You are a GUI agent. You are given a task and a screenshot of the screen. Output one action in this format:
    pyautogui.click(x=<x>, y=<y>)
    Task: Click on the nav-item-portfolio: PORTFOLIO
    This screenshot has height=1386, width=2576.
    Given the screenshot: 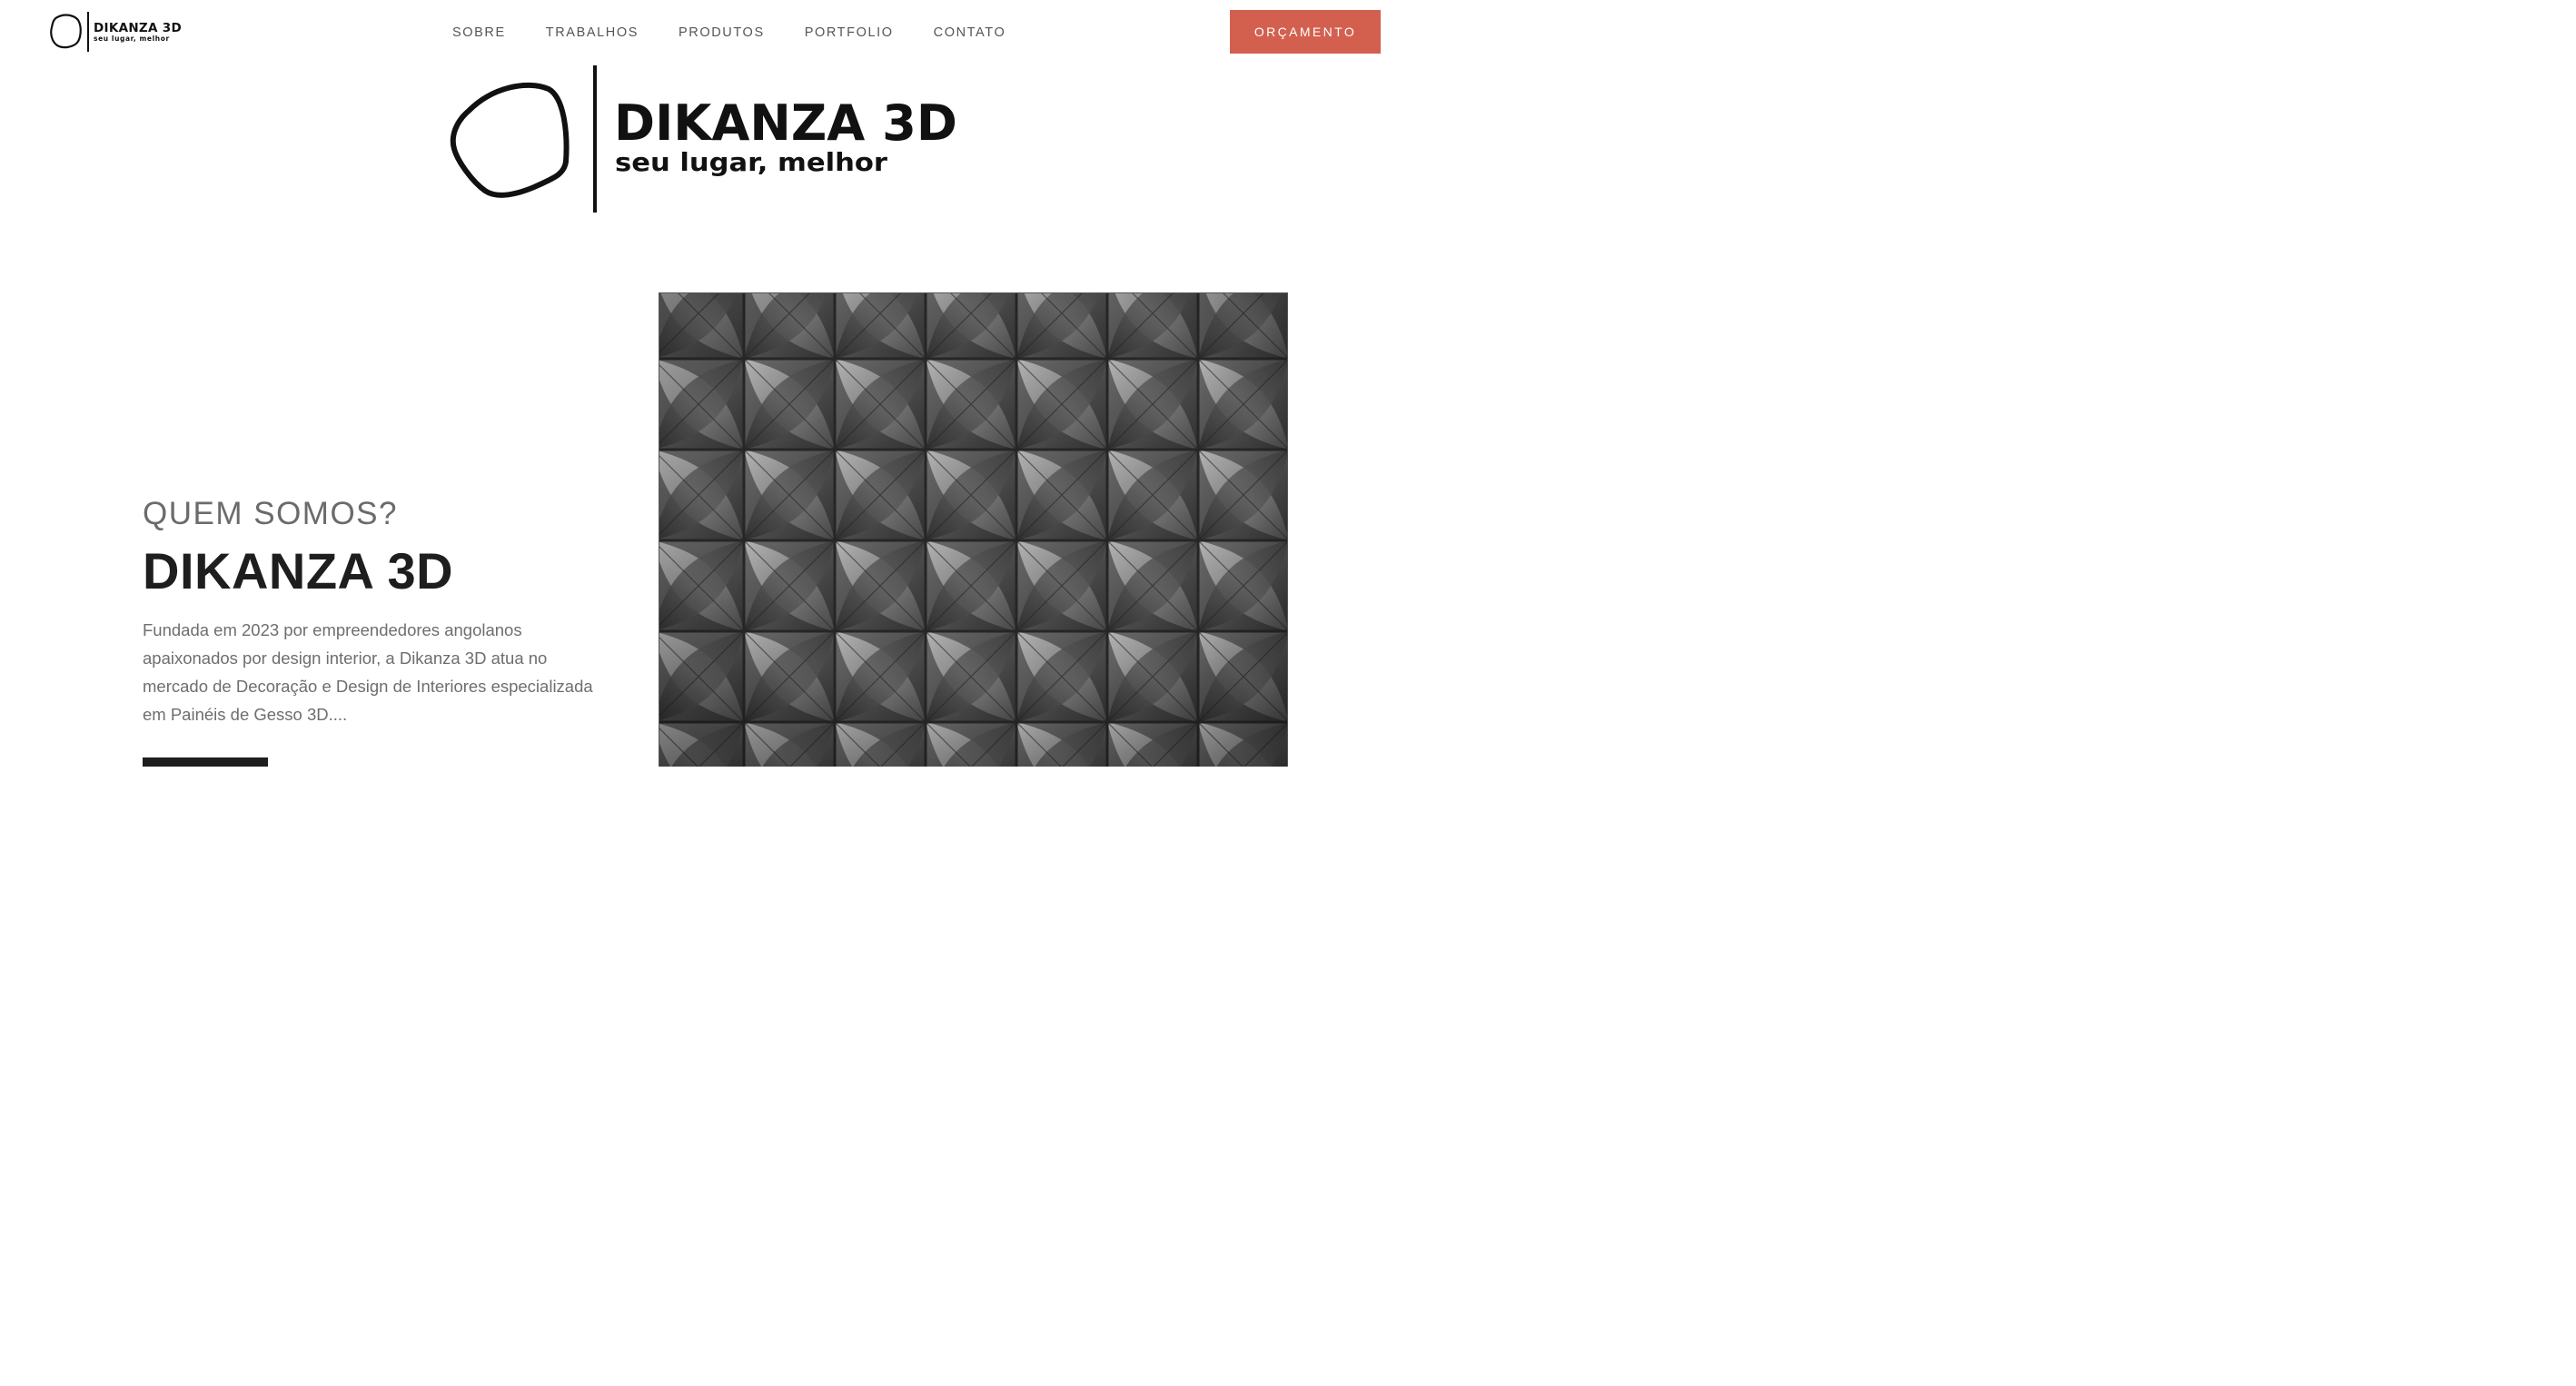 What is the action you would take?
    pyautogui.click(x=849, y=33)
    